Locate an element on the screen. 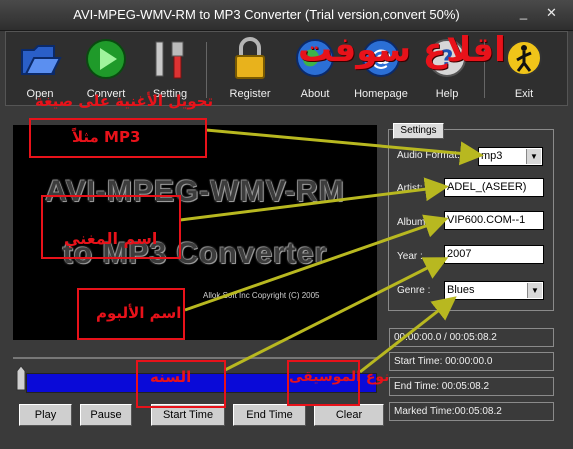 The width and height of the screenshot is (573, 449). annotation-singer: اسم المغني is located at coordinates (111, 238).